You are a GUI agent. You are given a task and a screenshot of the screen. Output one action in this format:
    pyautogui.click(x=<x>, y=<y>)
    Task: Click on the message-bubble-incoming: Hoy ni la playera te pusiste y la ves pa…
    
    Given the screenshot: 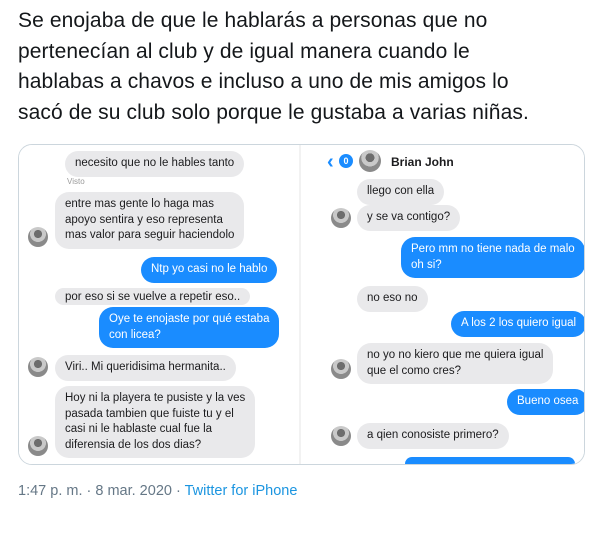 What is the action you would take?
    pyautogui.click(x=155, y=422)
    